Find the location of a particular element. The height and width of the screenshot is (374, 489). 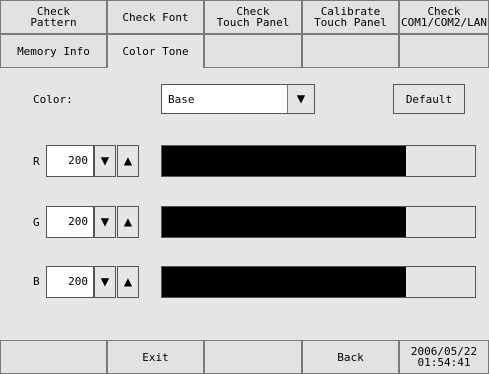

color-select-value: Base is located at coordinates (181, 99).